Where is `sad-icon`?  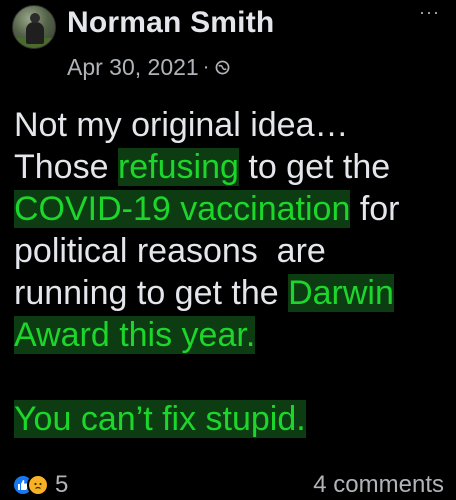 sad-icon is located at coordinates (38, 485).